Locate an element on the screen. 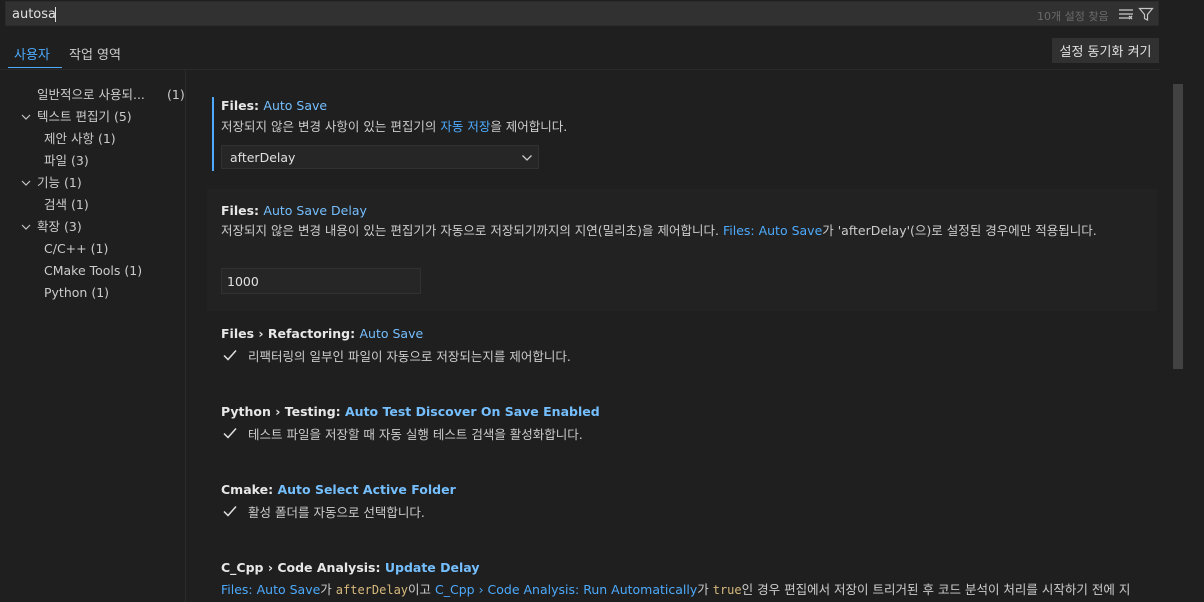 The image size is (1204, 602). setting-title: Cmake: Auto Select Active Folder is located at coordinates (338, 489).